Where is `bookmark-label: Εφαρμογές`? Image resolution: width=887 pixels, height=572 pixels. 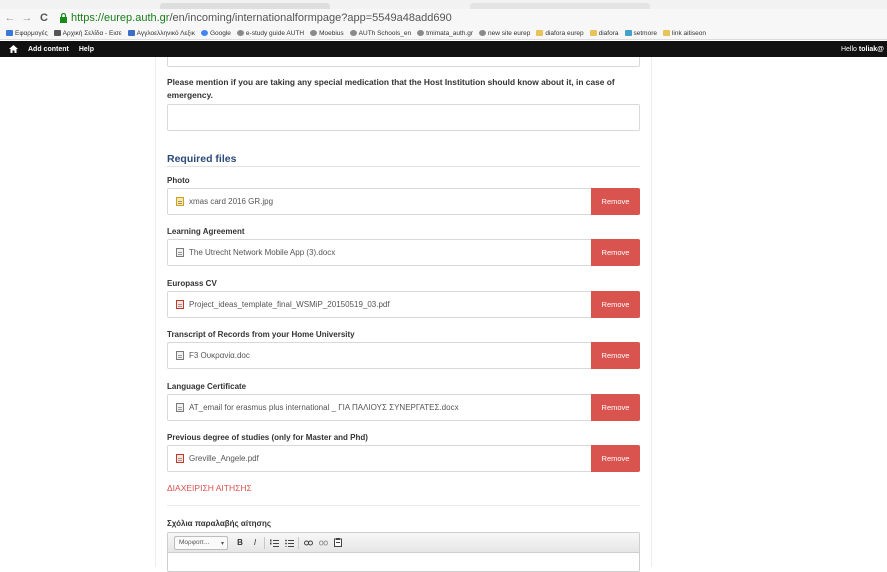 bookmark-label: Εφαρμογές is located at coordinates (31, 33).